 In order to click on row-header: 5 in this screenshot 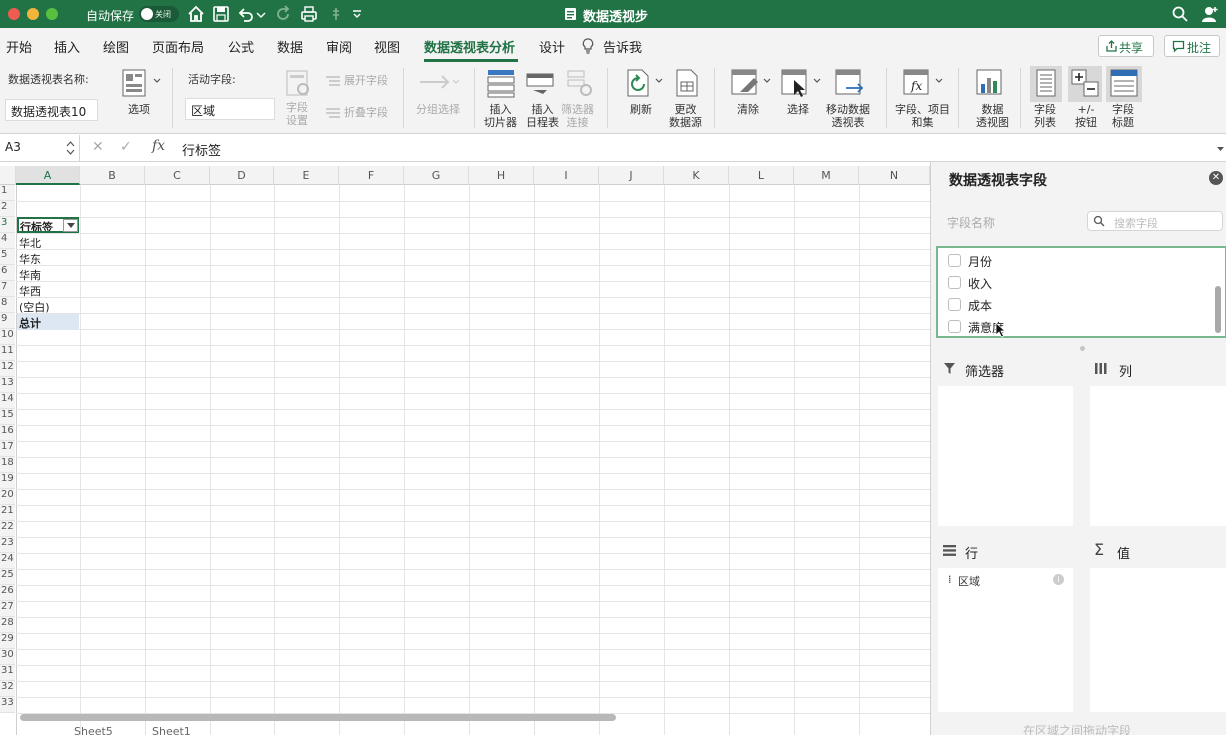, I will do `click(7, 257)`.